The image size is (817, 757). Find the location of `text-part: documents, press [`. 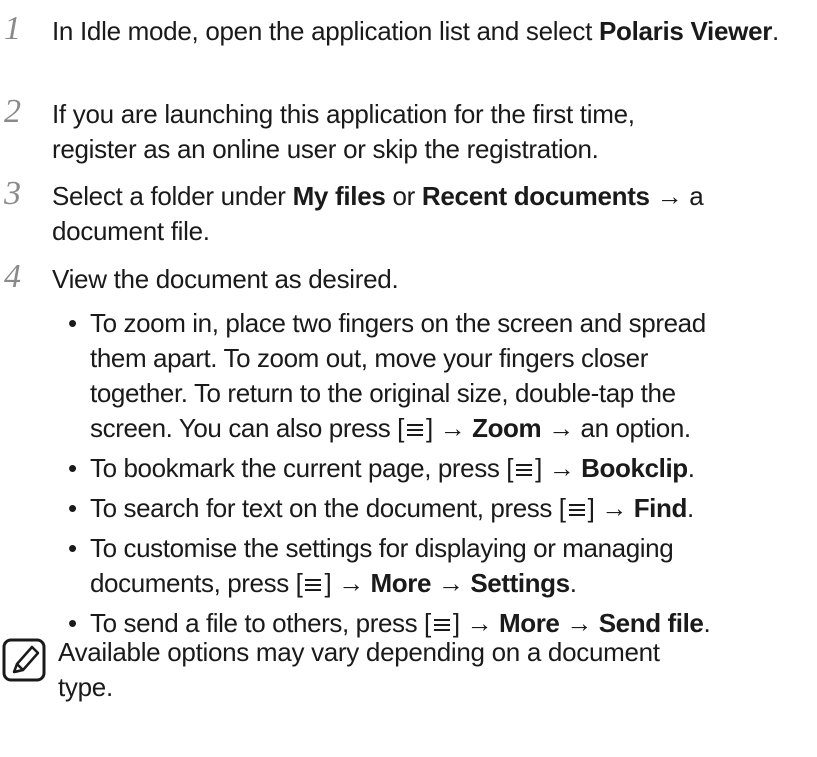

text-part: documents, press [ is located at coordinates (196, 583).